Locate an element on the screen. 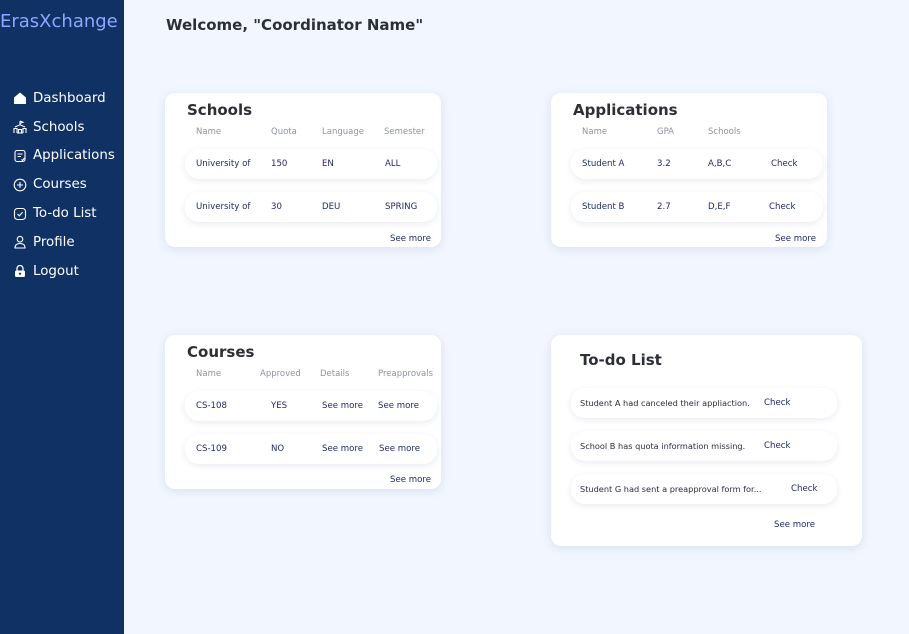  check-square-icon is located at coordinates (19, 213).